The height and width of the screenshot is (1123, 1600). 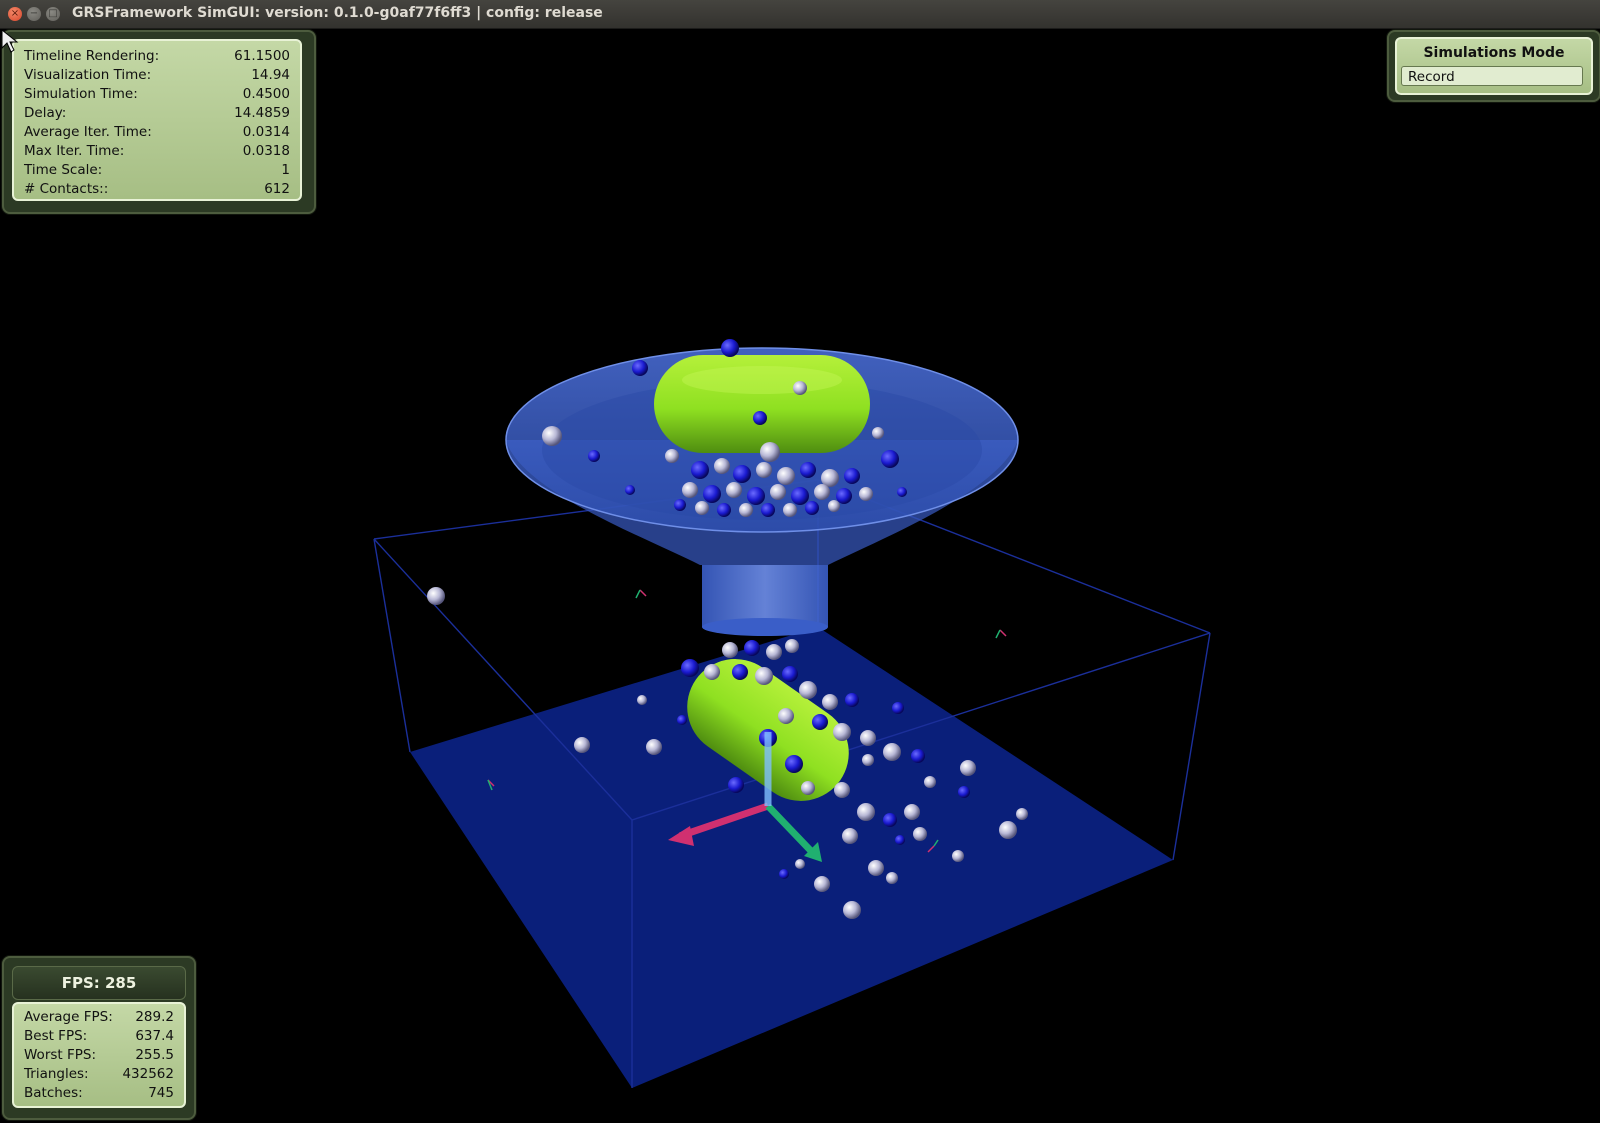 I want to click on stat-value: 0.0318, so click(x=266, y=151).